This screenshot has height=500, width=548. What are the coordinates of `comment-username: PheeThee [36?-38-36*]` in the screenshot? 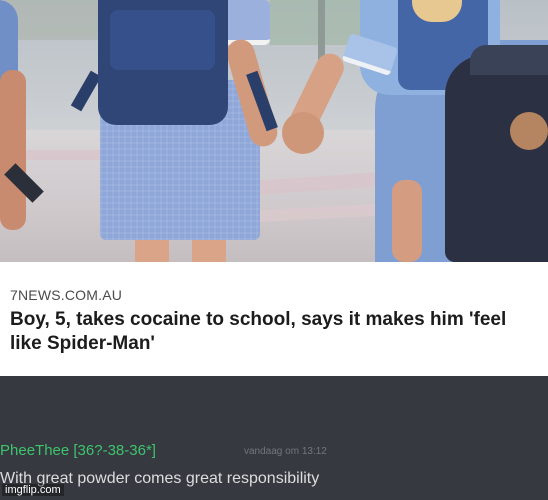 It's located at (78, 450).